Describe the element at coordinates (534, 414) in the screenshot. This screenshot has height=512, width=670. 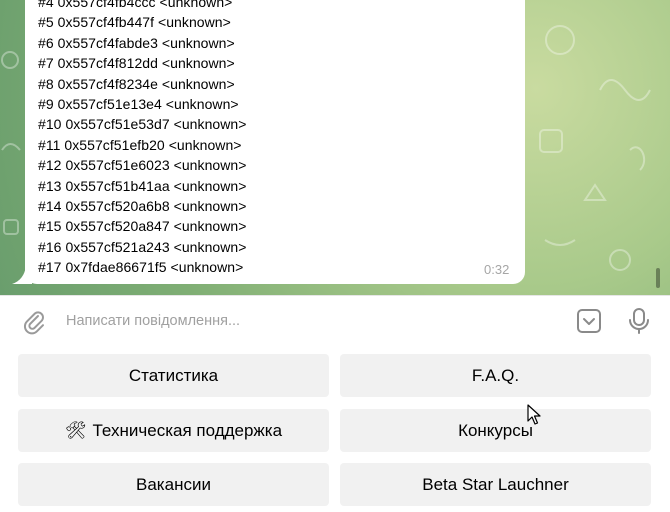
I see `mouse-cursor-icon` at that location.